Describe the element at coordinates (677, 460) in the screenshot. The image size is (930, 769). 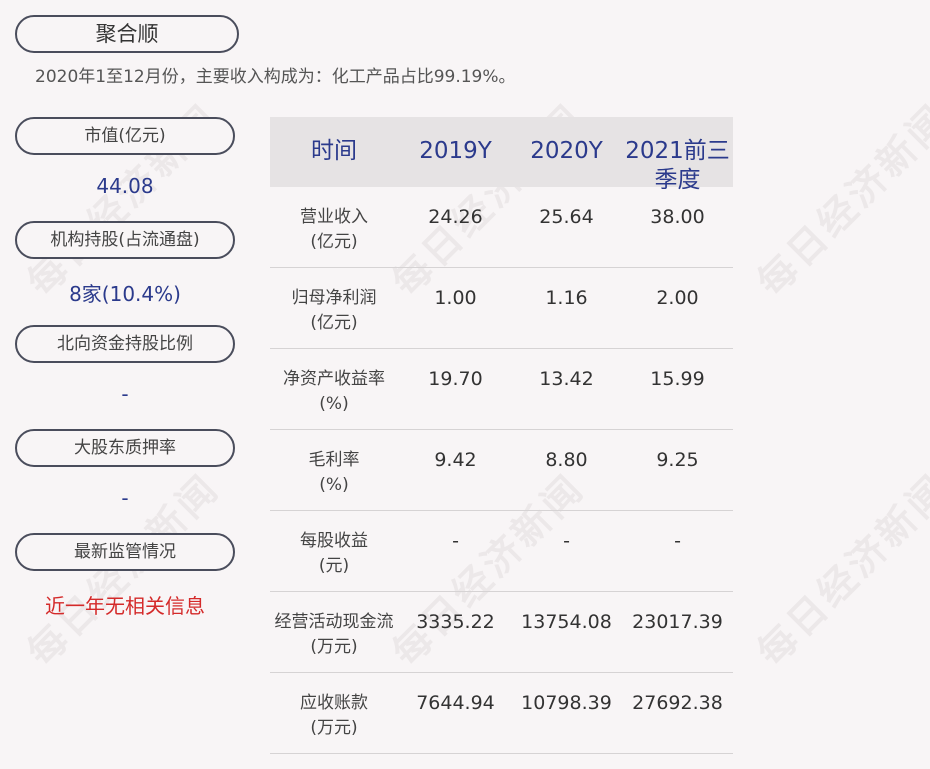
I see `table-cell: 9.25` at that location.